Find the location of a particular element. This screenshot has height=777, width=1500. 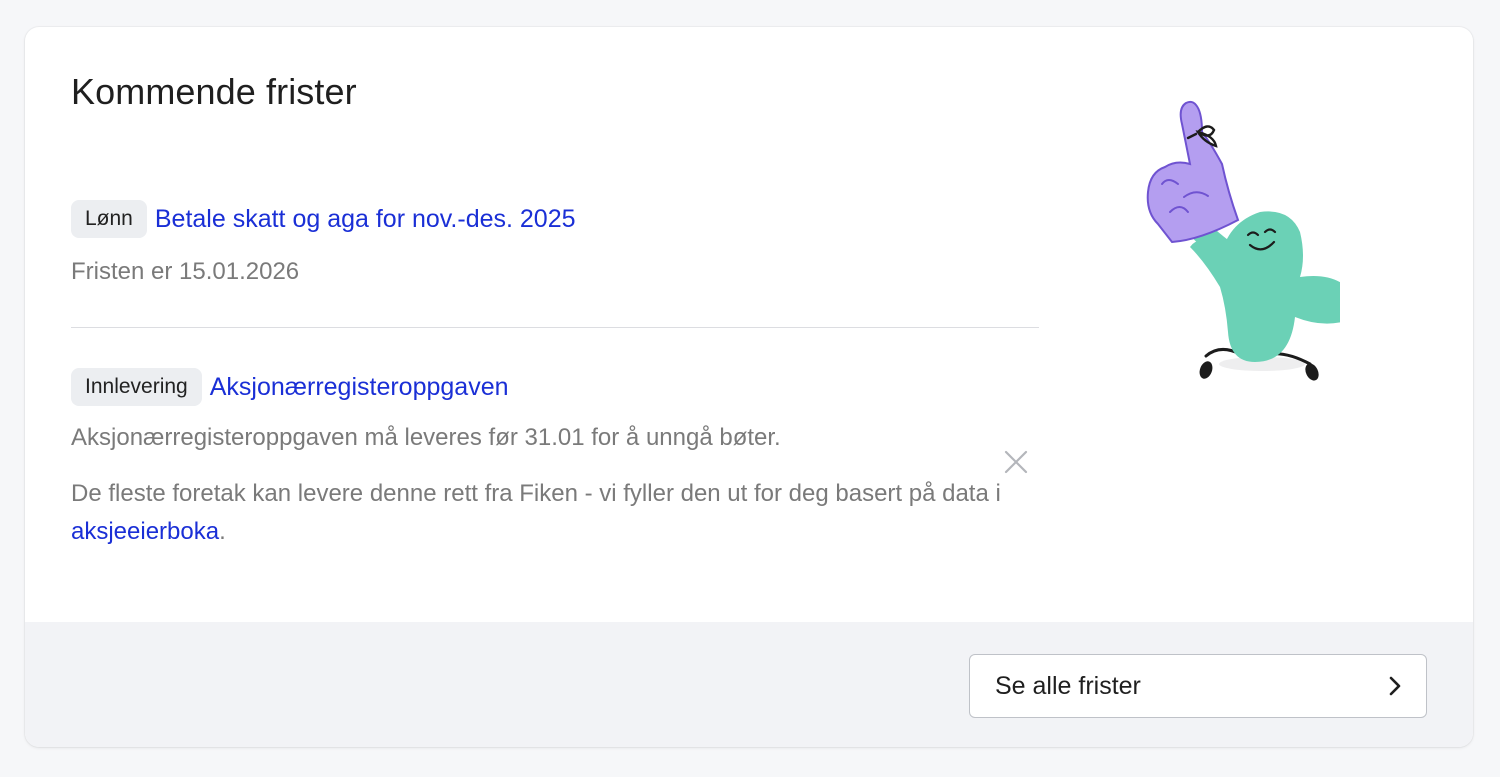

deadline-link: Aksjonærregisteroppgaven is located at coordinates (359, 387).